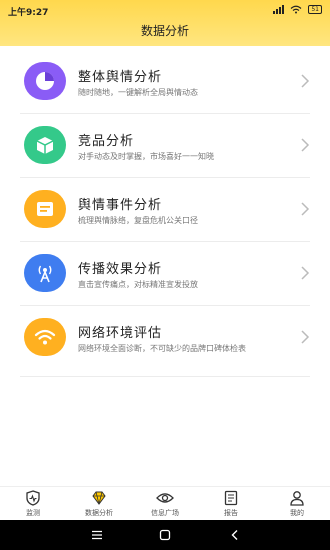 The image size is (330, 550). What do you see at coordinates (164, 31) in the screenshot?
I see `page-title: 数据分析` at bounding box center [164, 31].